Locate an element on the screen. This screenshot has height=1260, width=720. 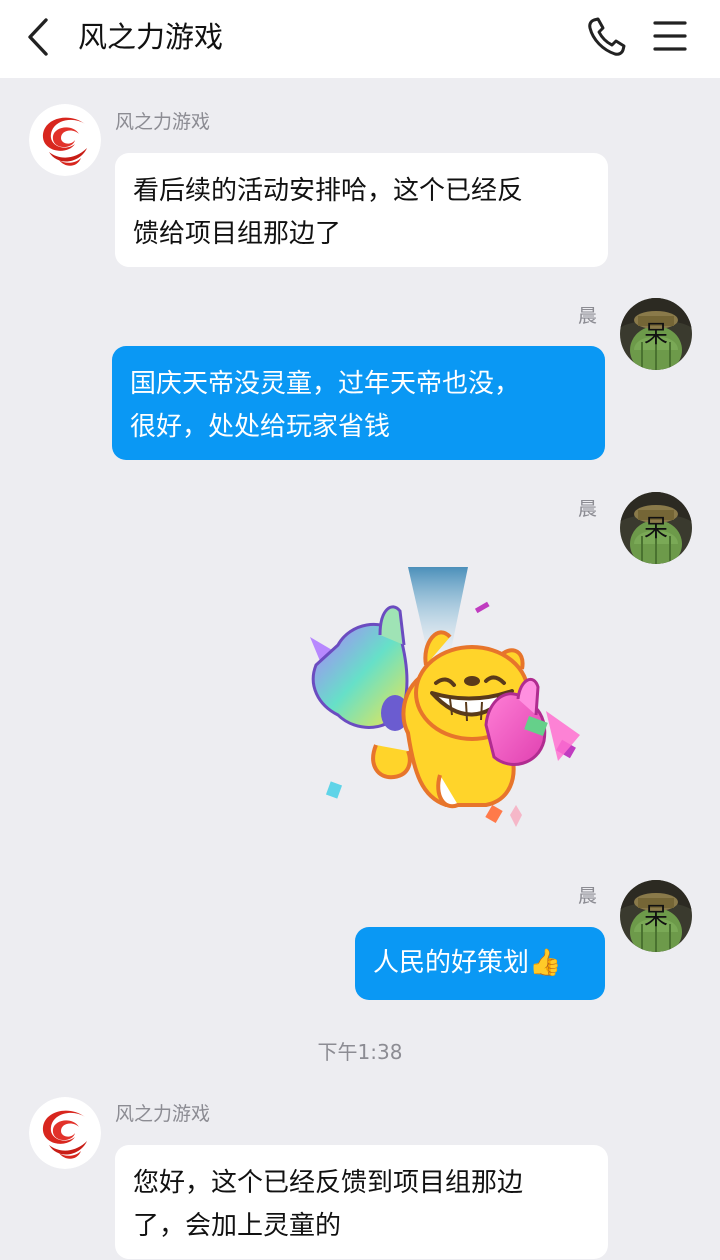
chevron-left-icon is located at coordinates (38, 37).